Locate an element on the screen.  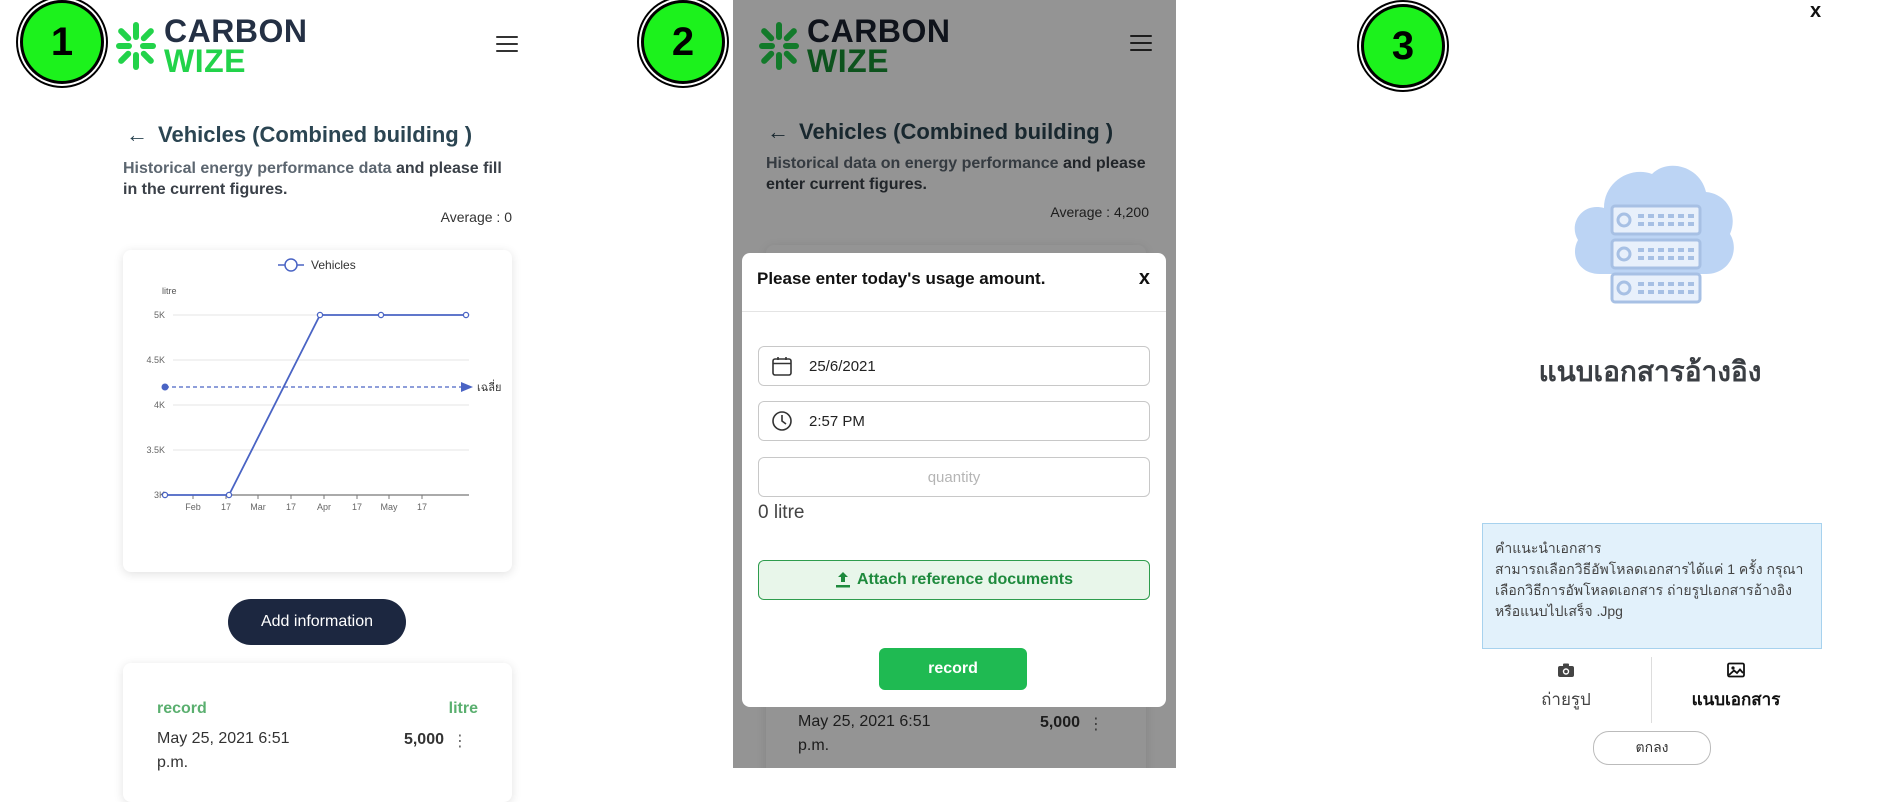
page-title: ← Vehicles (Combined building ) is located at coordinates (299, 135).